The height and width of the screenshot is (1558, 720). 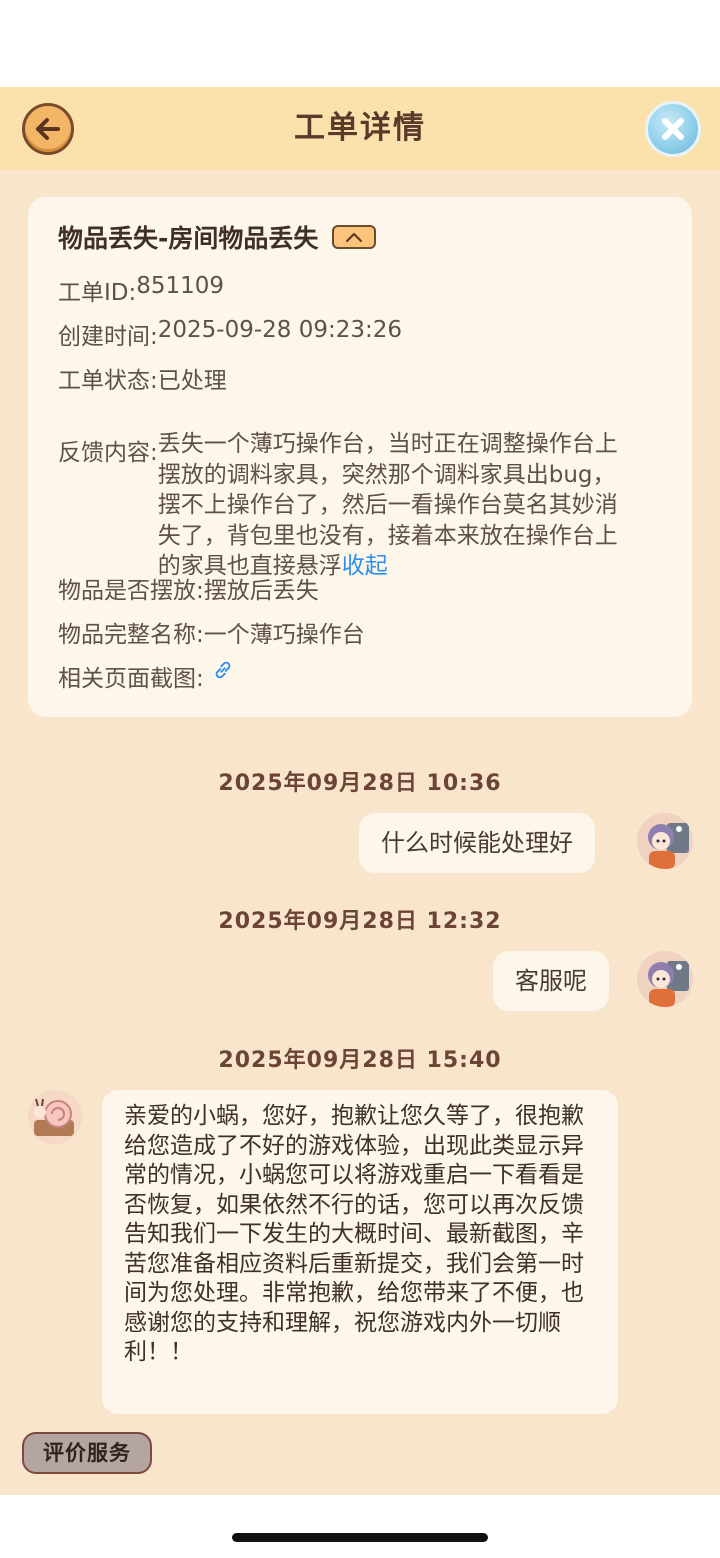 I want to click on status-bar, so click(x=360, y=43).